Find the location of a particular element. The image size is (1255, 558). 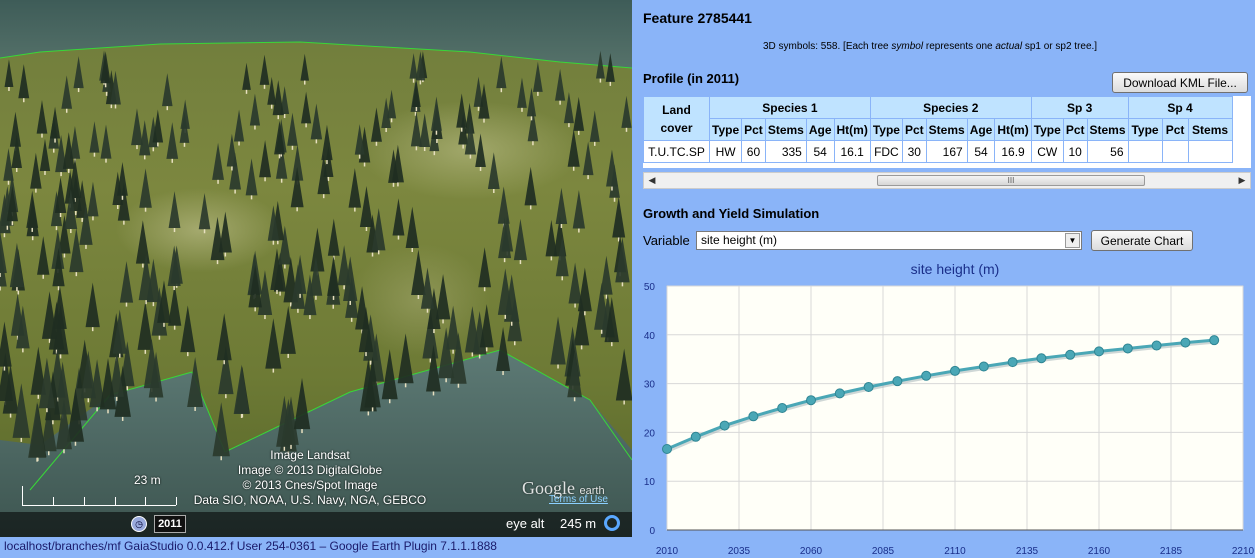

globe-icon is located at coordinates (612, 523).